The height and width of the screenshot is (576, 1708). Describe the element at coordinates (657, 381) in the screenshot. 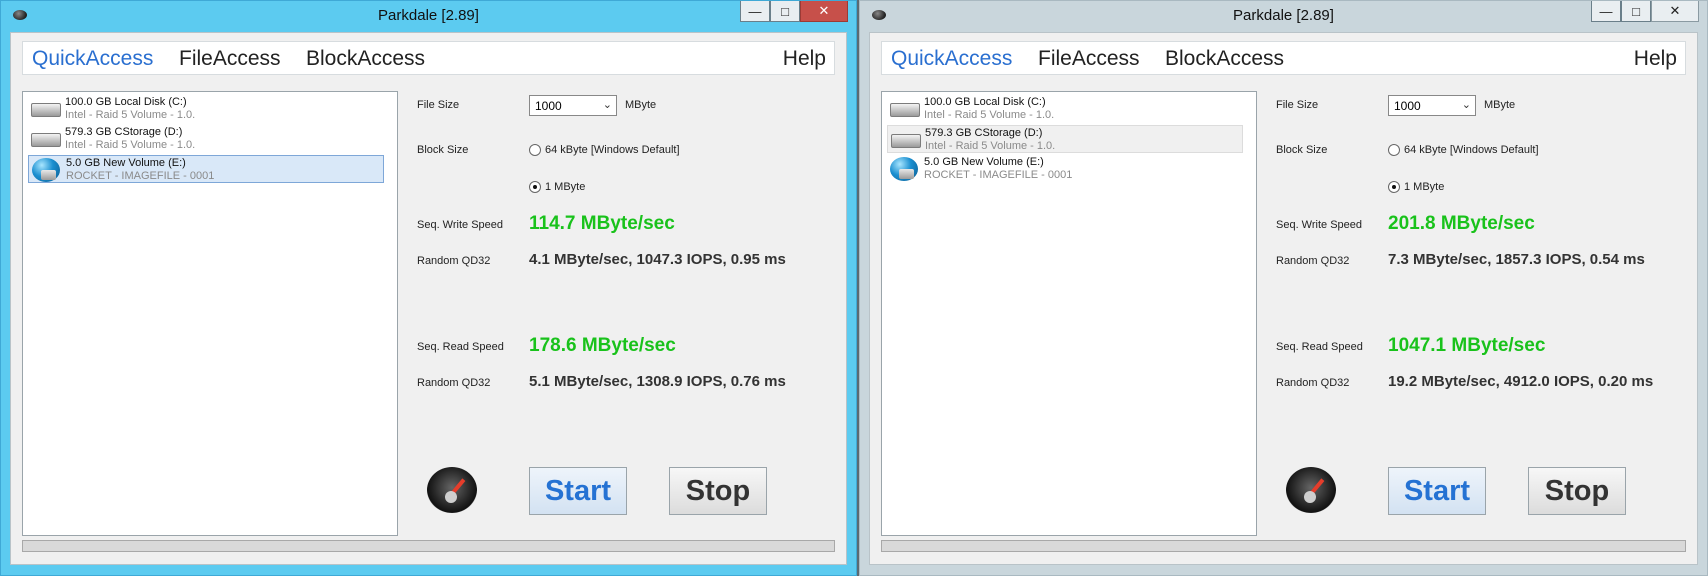

I see `random-read-value: 5.1 MByte/sec, 1308.9 IOPS, 0.76 ms` at that location.